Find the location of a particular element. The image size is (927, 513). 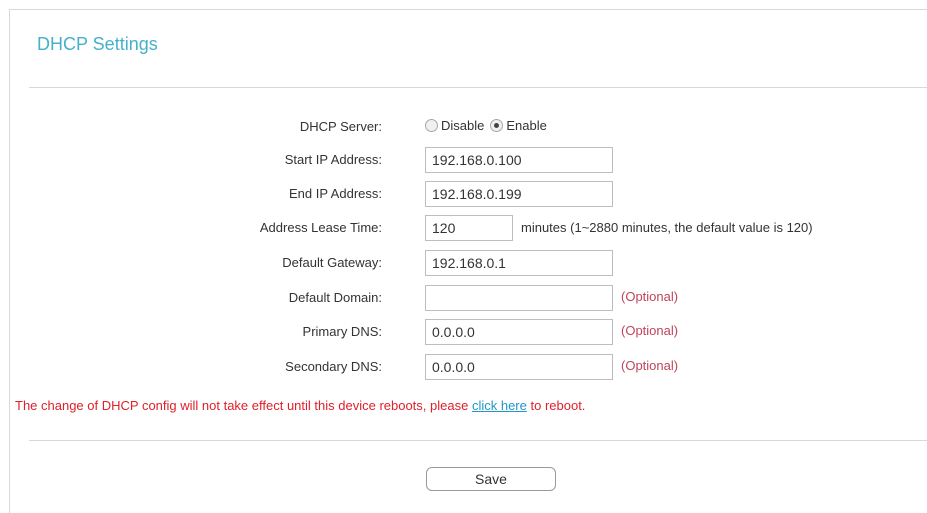

reboot-link: click here is located at coordinates (499, 405).